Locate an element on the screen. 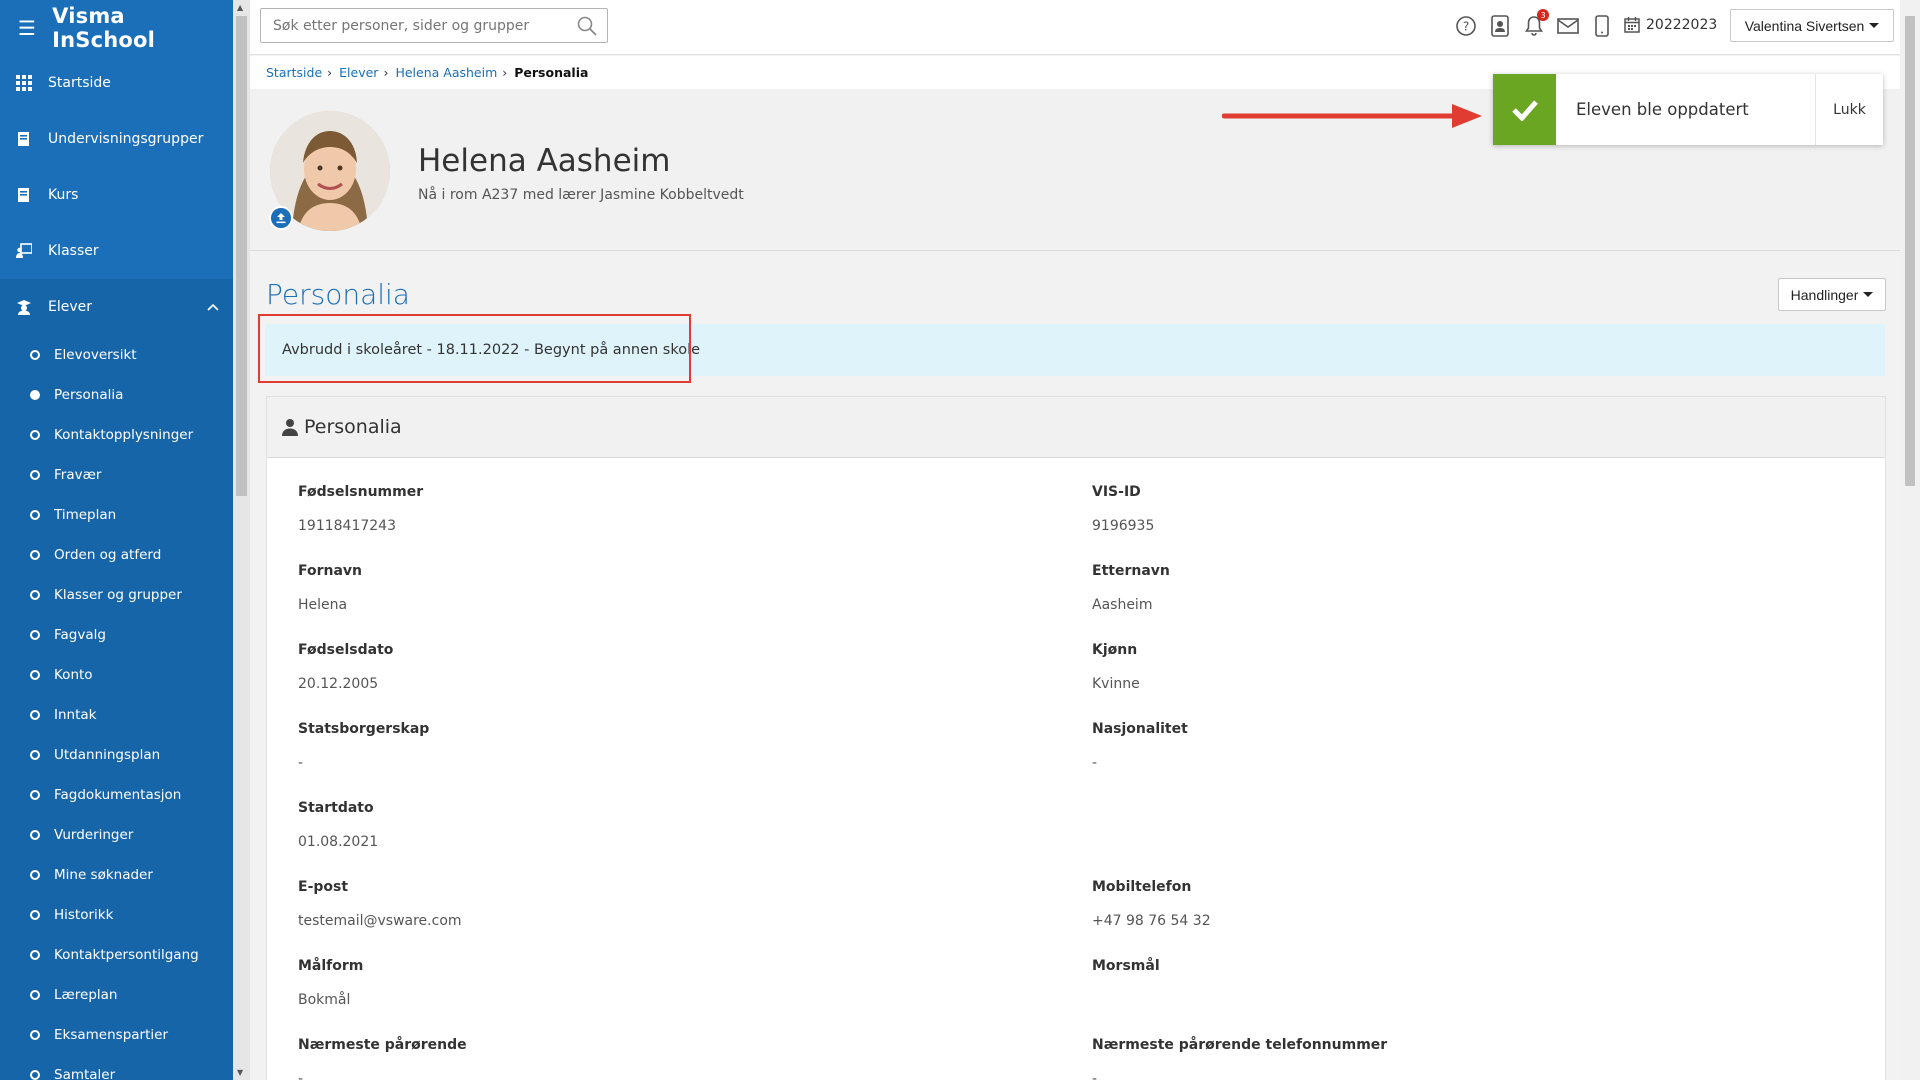 This screenshot has height=1080, width=1920. help-icon: ? is located at coordinates (1466, 26).